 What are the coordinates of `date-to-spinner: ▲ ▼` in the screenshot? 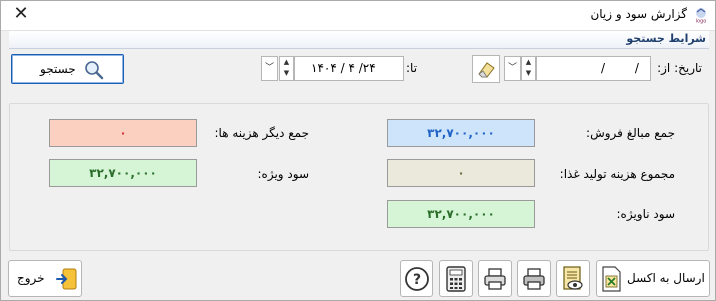 It's located at (286, 68).